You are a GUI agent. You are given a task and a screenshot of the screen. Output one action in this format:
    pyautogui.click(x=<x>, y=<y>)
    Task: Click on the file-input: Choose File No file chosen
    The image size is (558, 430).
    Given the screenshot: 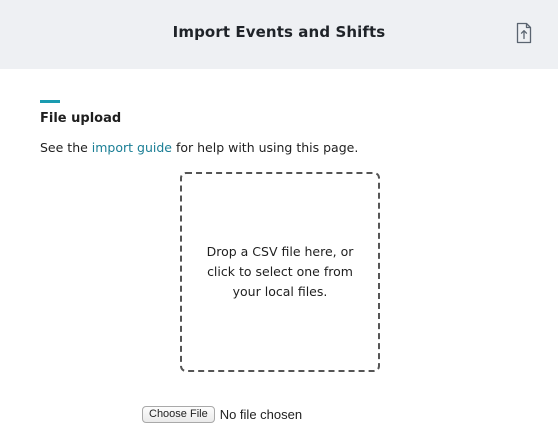 What is the action you would take?
    pyautogui.click(x=222, y=414)
    